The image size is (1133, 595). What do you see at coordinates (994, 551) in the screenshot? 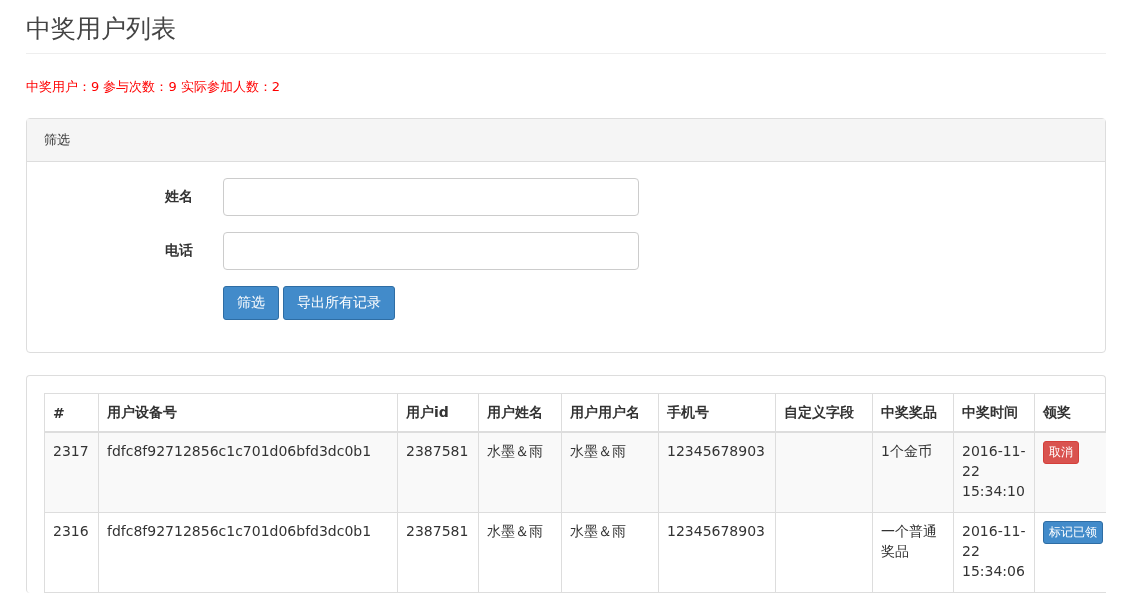
I see `table-cell: 2016-11-22 15:34:06` at bounding box center [994, 551].